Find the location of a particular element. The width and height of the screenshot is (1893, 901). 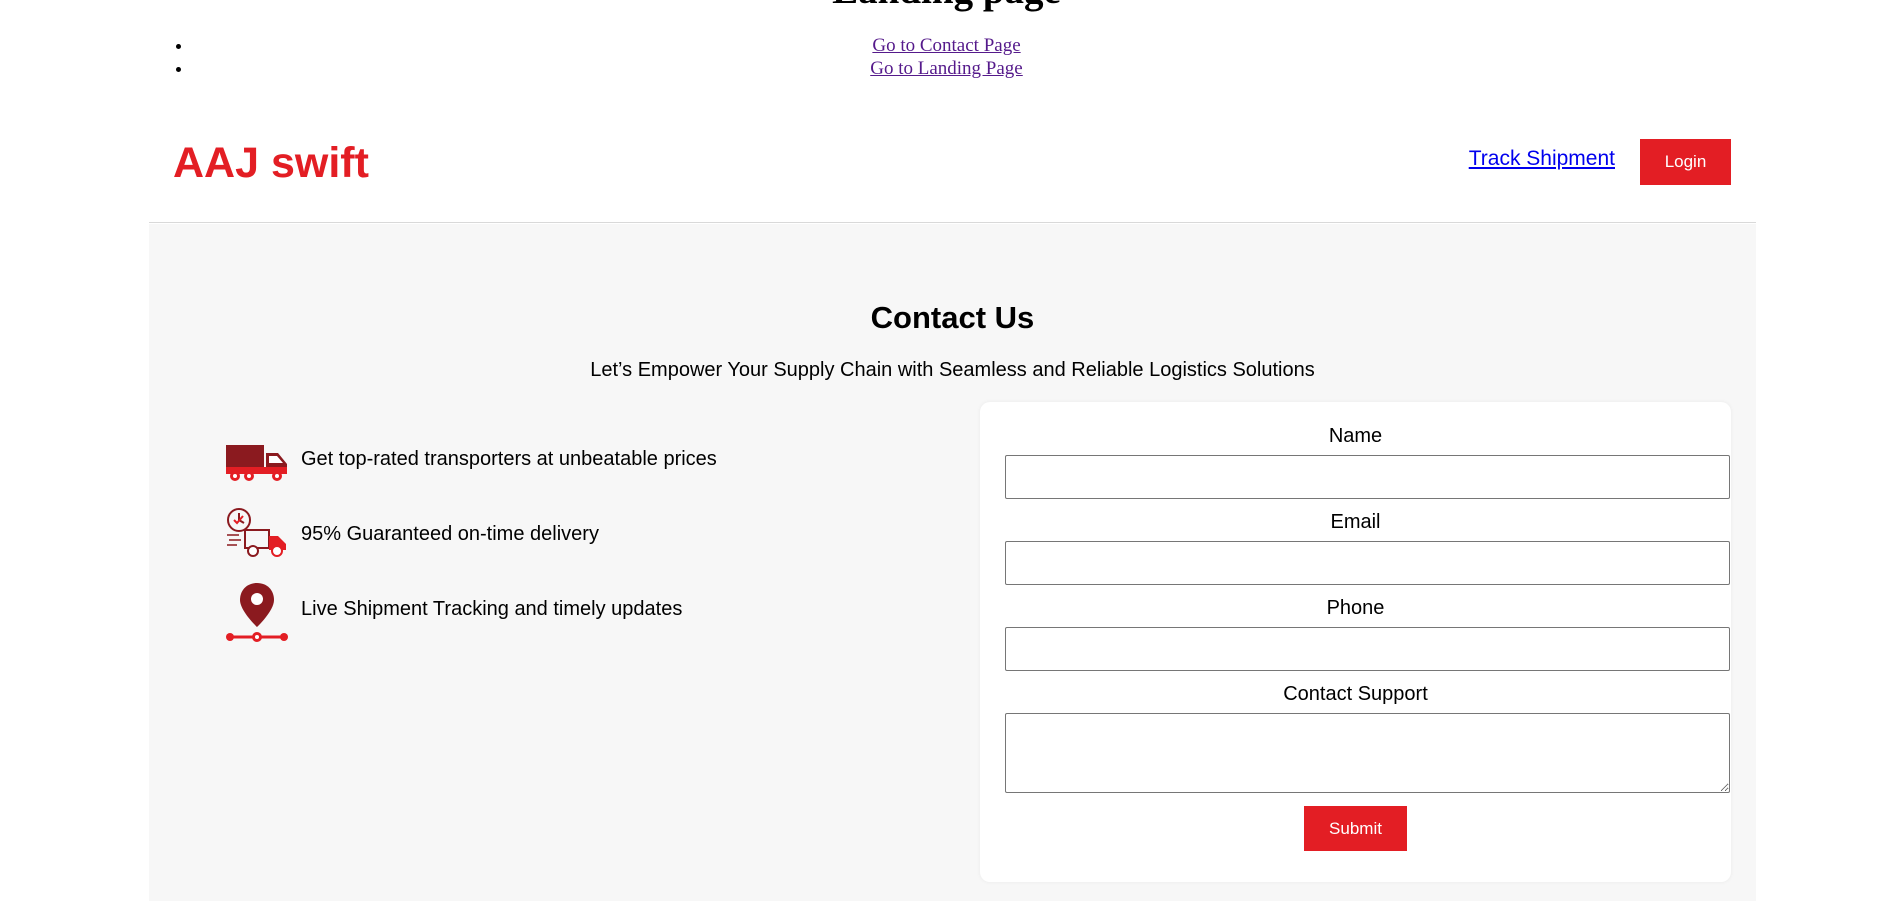

contact-page-link: Go to Contact Page is located at coordinates (946, 45).